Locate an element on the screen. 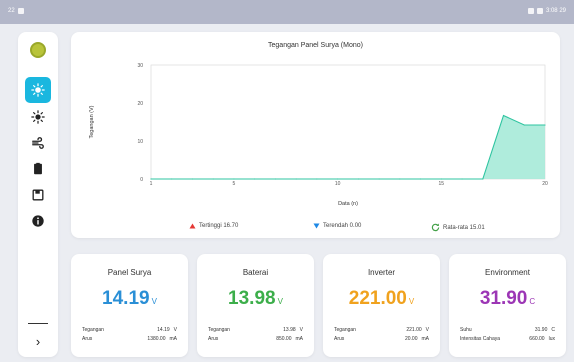 This screenshot has height=362, width=574. legend-min-label: Terendah 0.00 is located at coordinates (342, 226).